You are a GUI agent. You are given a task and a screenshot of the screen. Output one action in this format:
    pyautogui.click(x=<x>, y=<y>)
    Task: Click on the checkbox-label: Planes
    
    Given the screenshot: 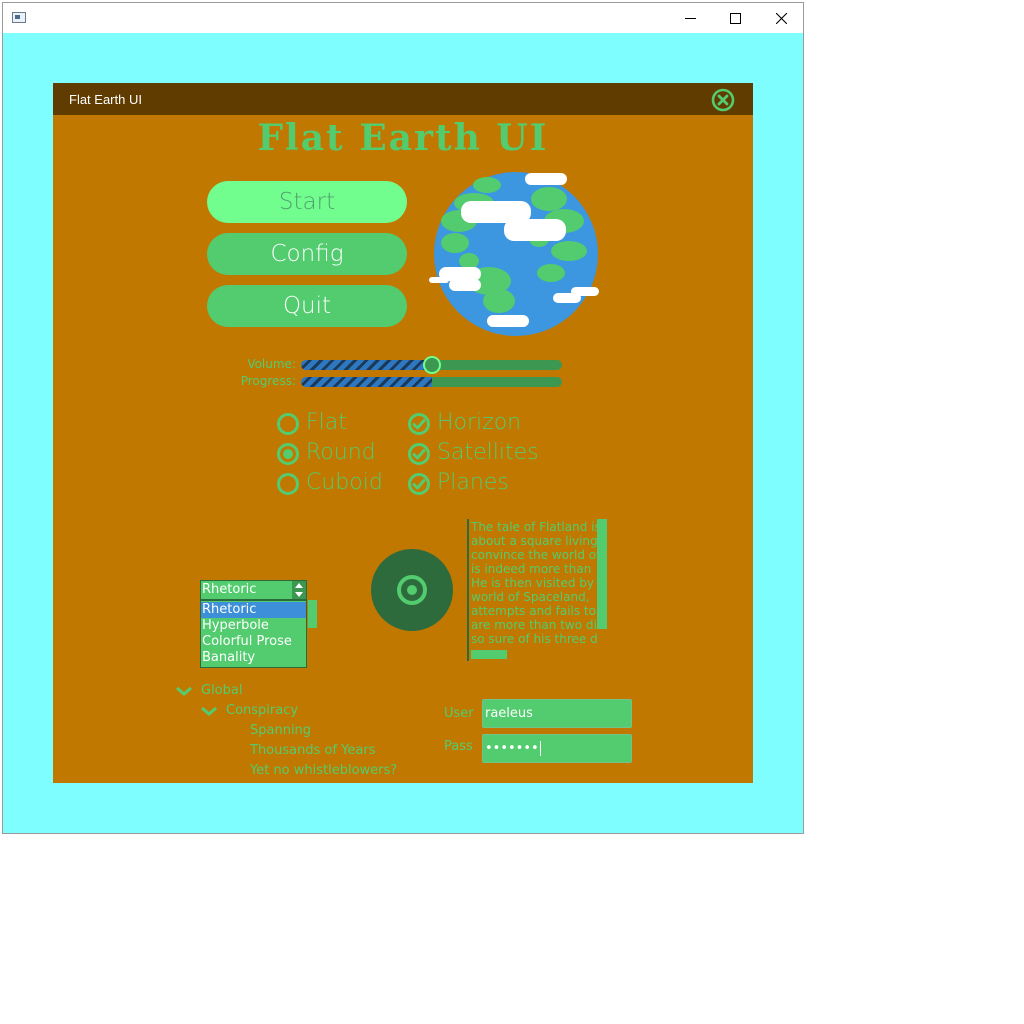 What is the action you would take?
    pyautogui.click(x=473, y=482)
    